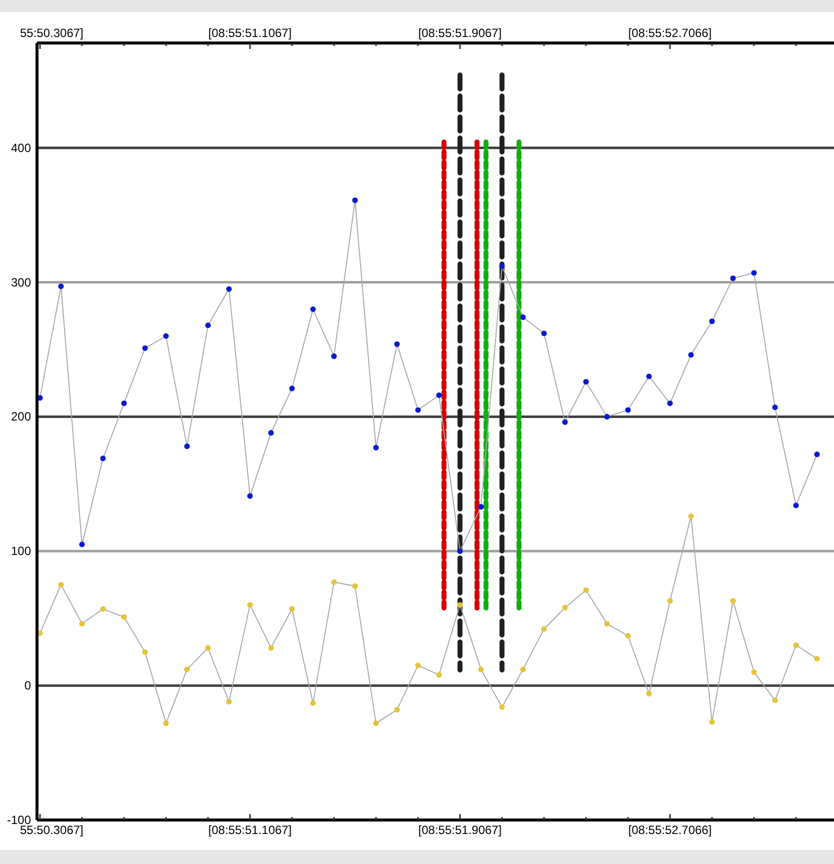 The image size is (834, 864). I want to click on y-tick-label: 200, so click(20, 417).